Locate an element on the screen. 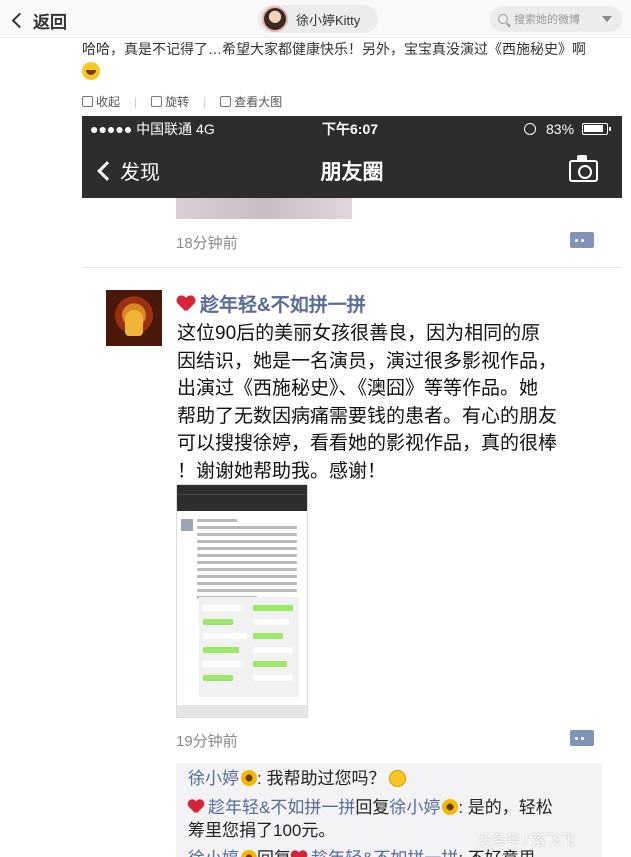 This screenshot has width=631, height=857. weibo-top-bar: 返回 徐小婷Kitty 搜索她的微博 is located at coordinates (315, 19).